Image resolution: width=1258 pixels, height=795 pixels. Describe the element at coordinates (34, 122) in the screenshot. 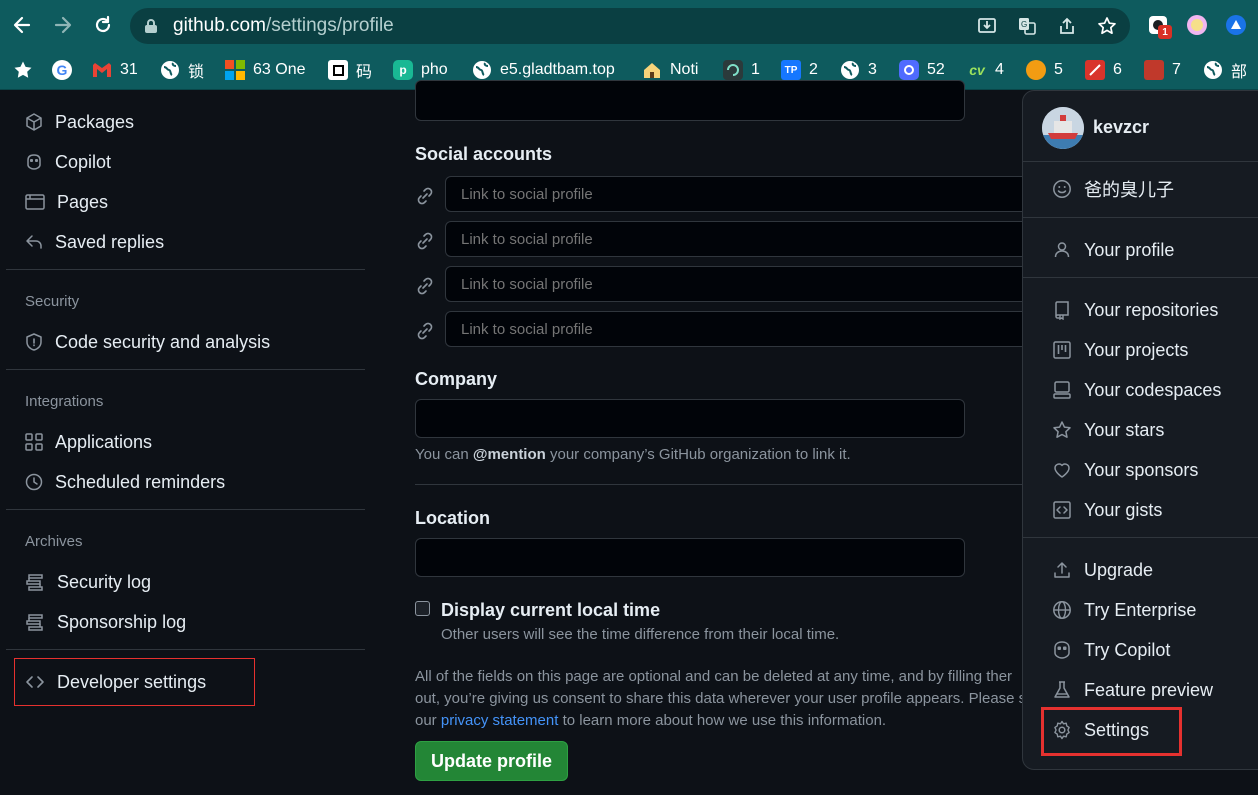

I see `package-icon` at that location.